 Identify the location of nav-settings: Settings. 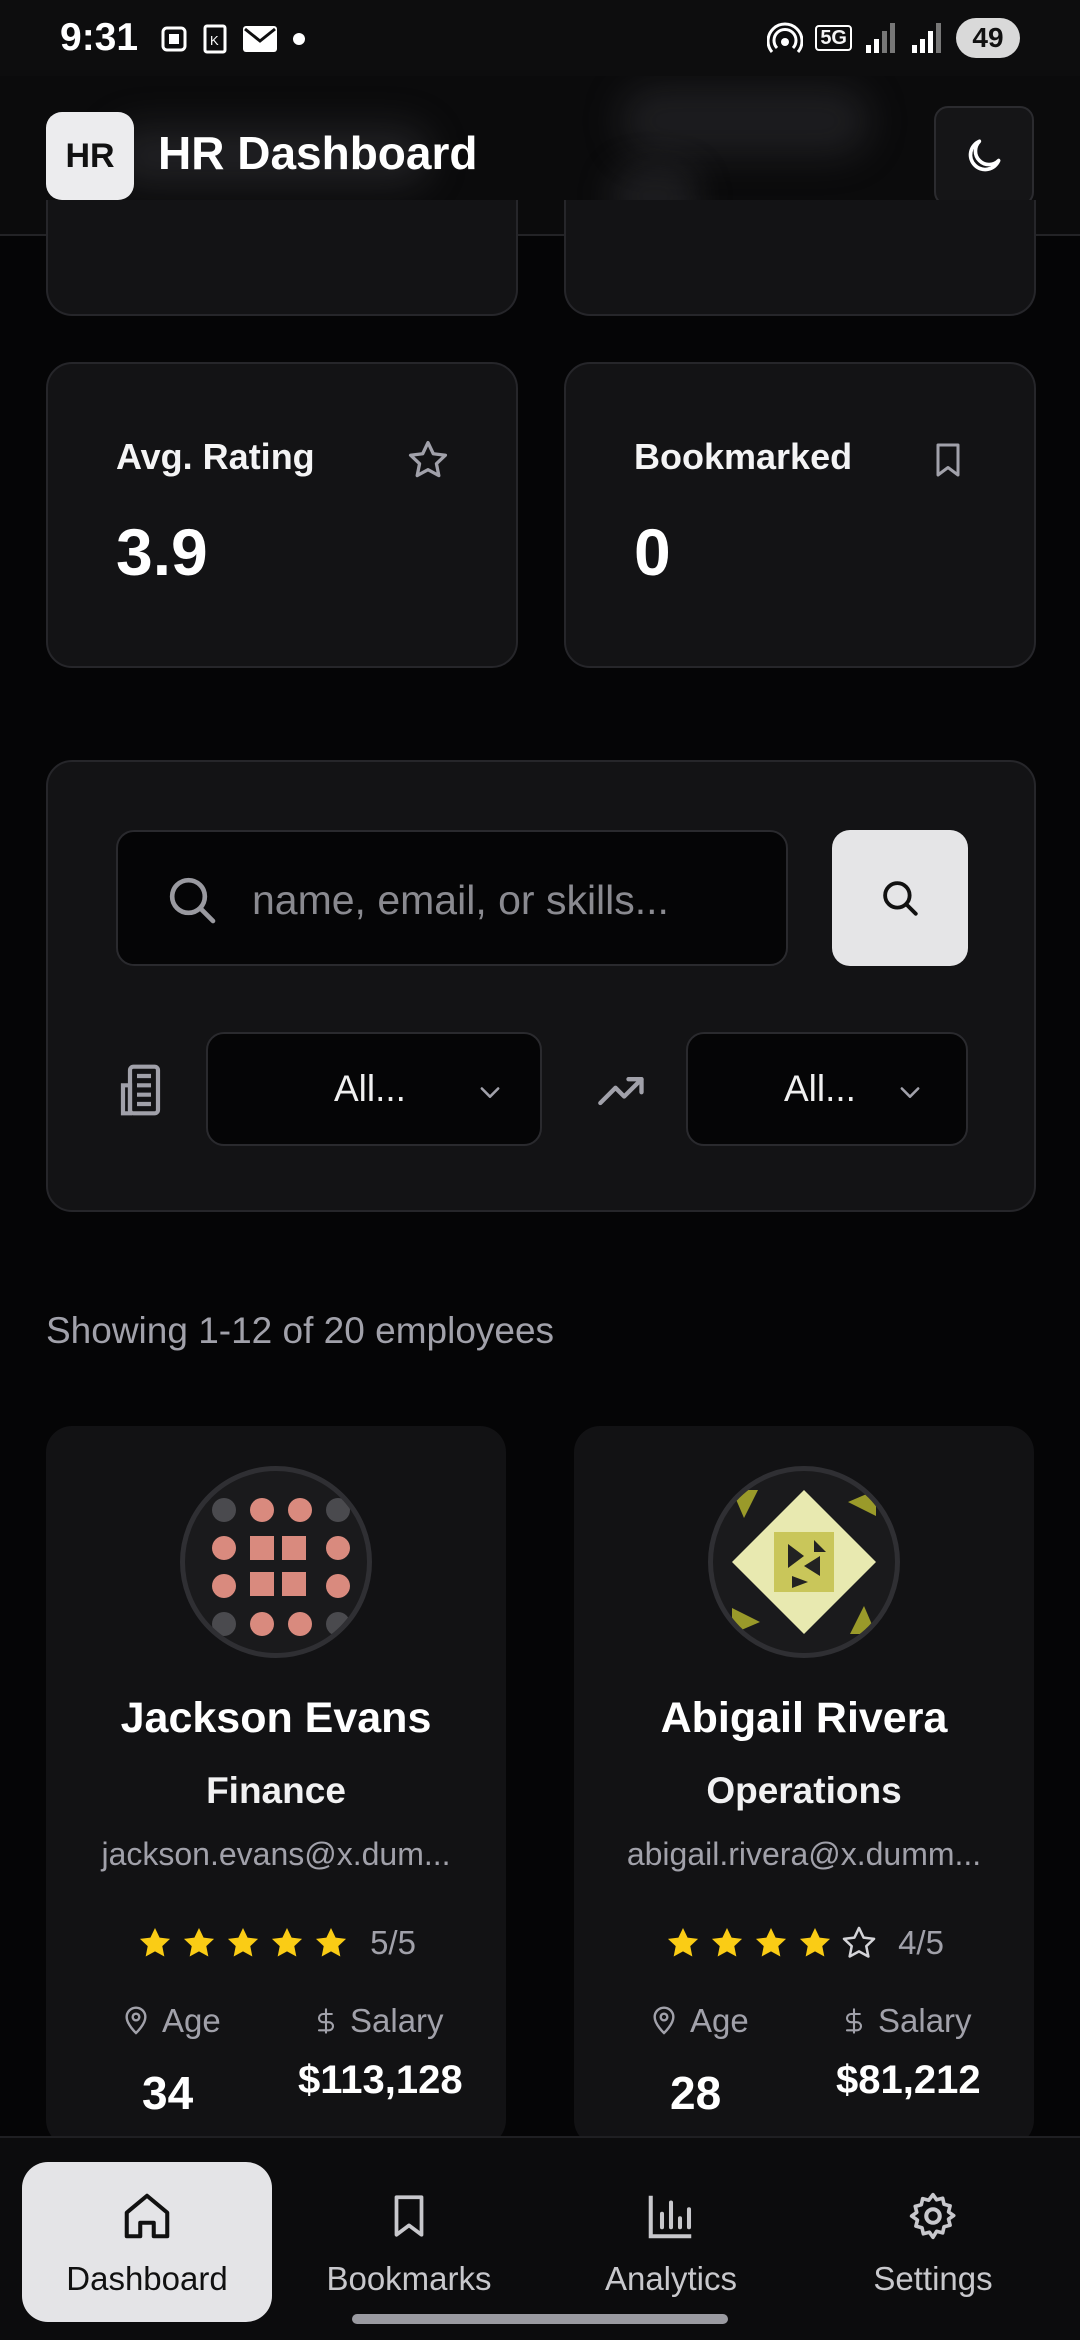
(933, 2242).